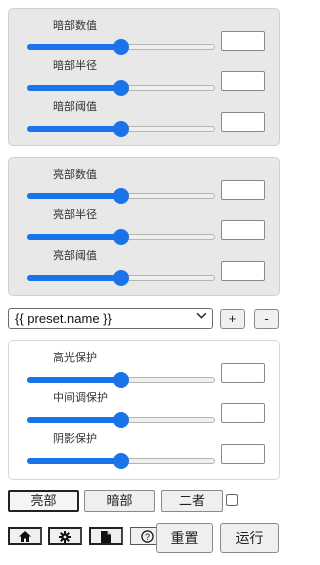 The height and width of the screenshot is (565, 320). What do you see at coordinates (192, 501) in the screenshot?
I see `tab-both: 二者` at bounding box center [192, 501].